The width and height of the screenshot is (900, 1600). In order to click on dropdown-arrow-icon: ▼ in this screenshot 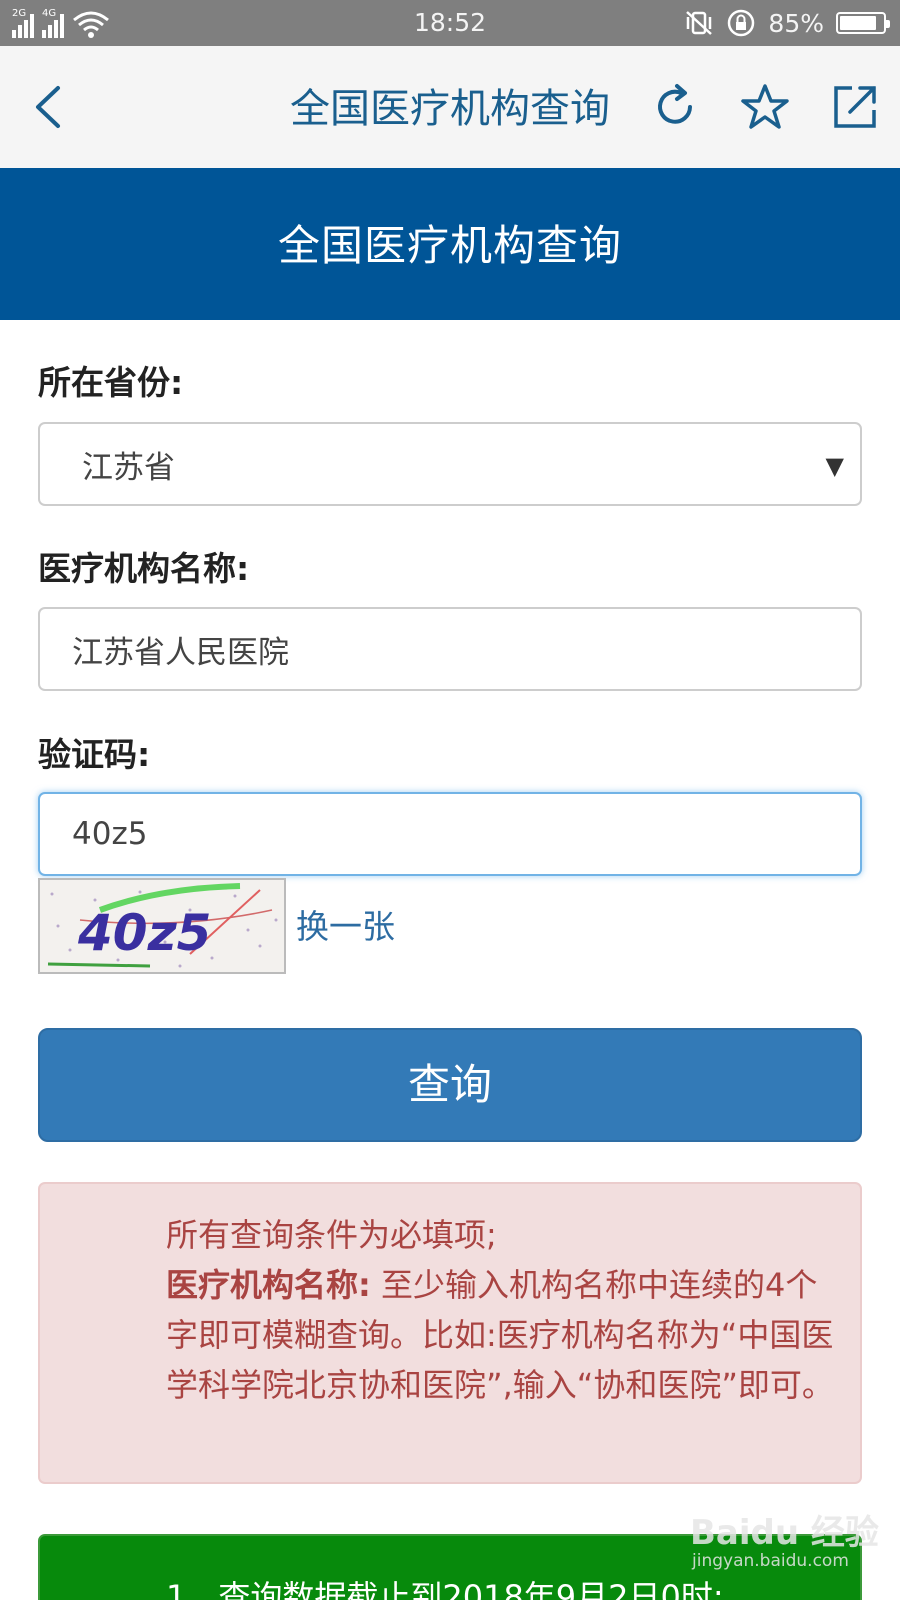, I will do `click(834, 466)`.